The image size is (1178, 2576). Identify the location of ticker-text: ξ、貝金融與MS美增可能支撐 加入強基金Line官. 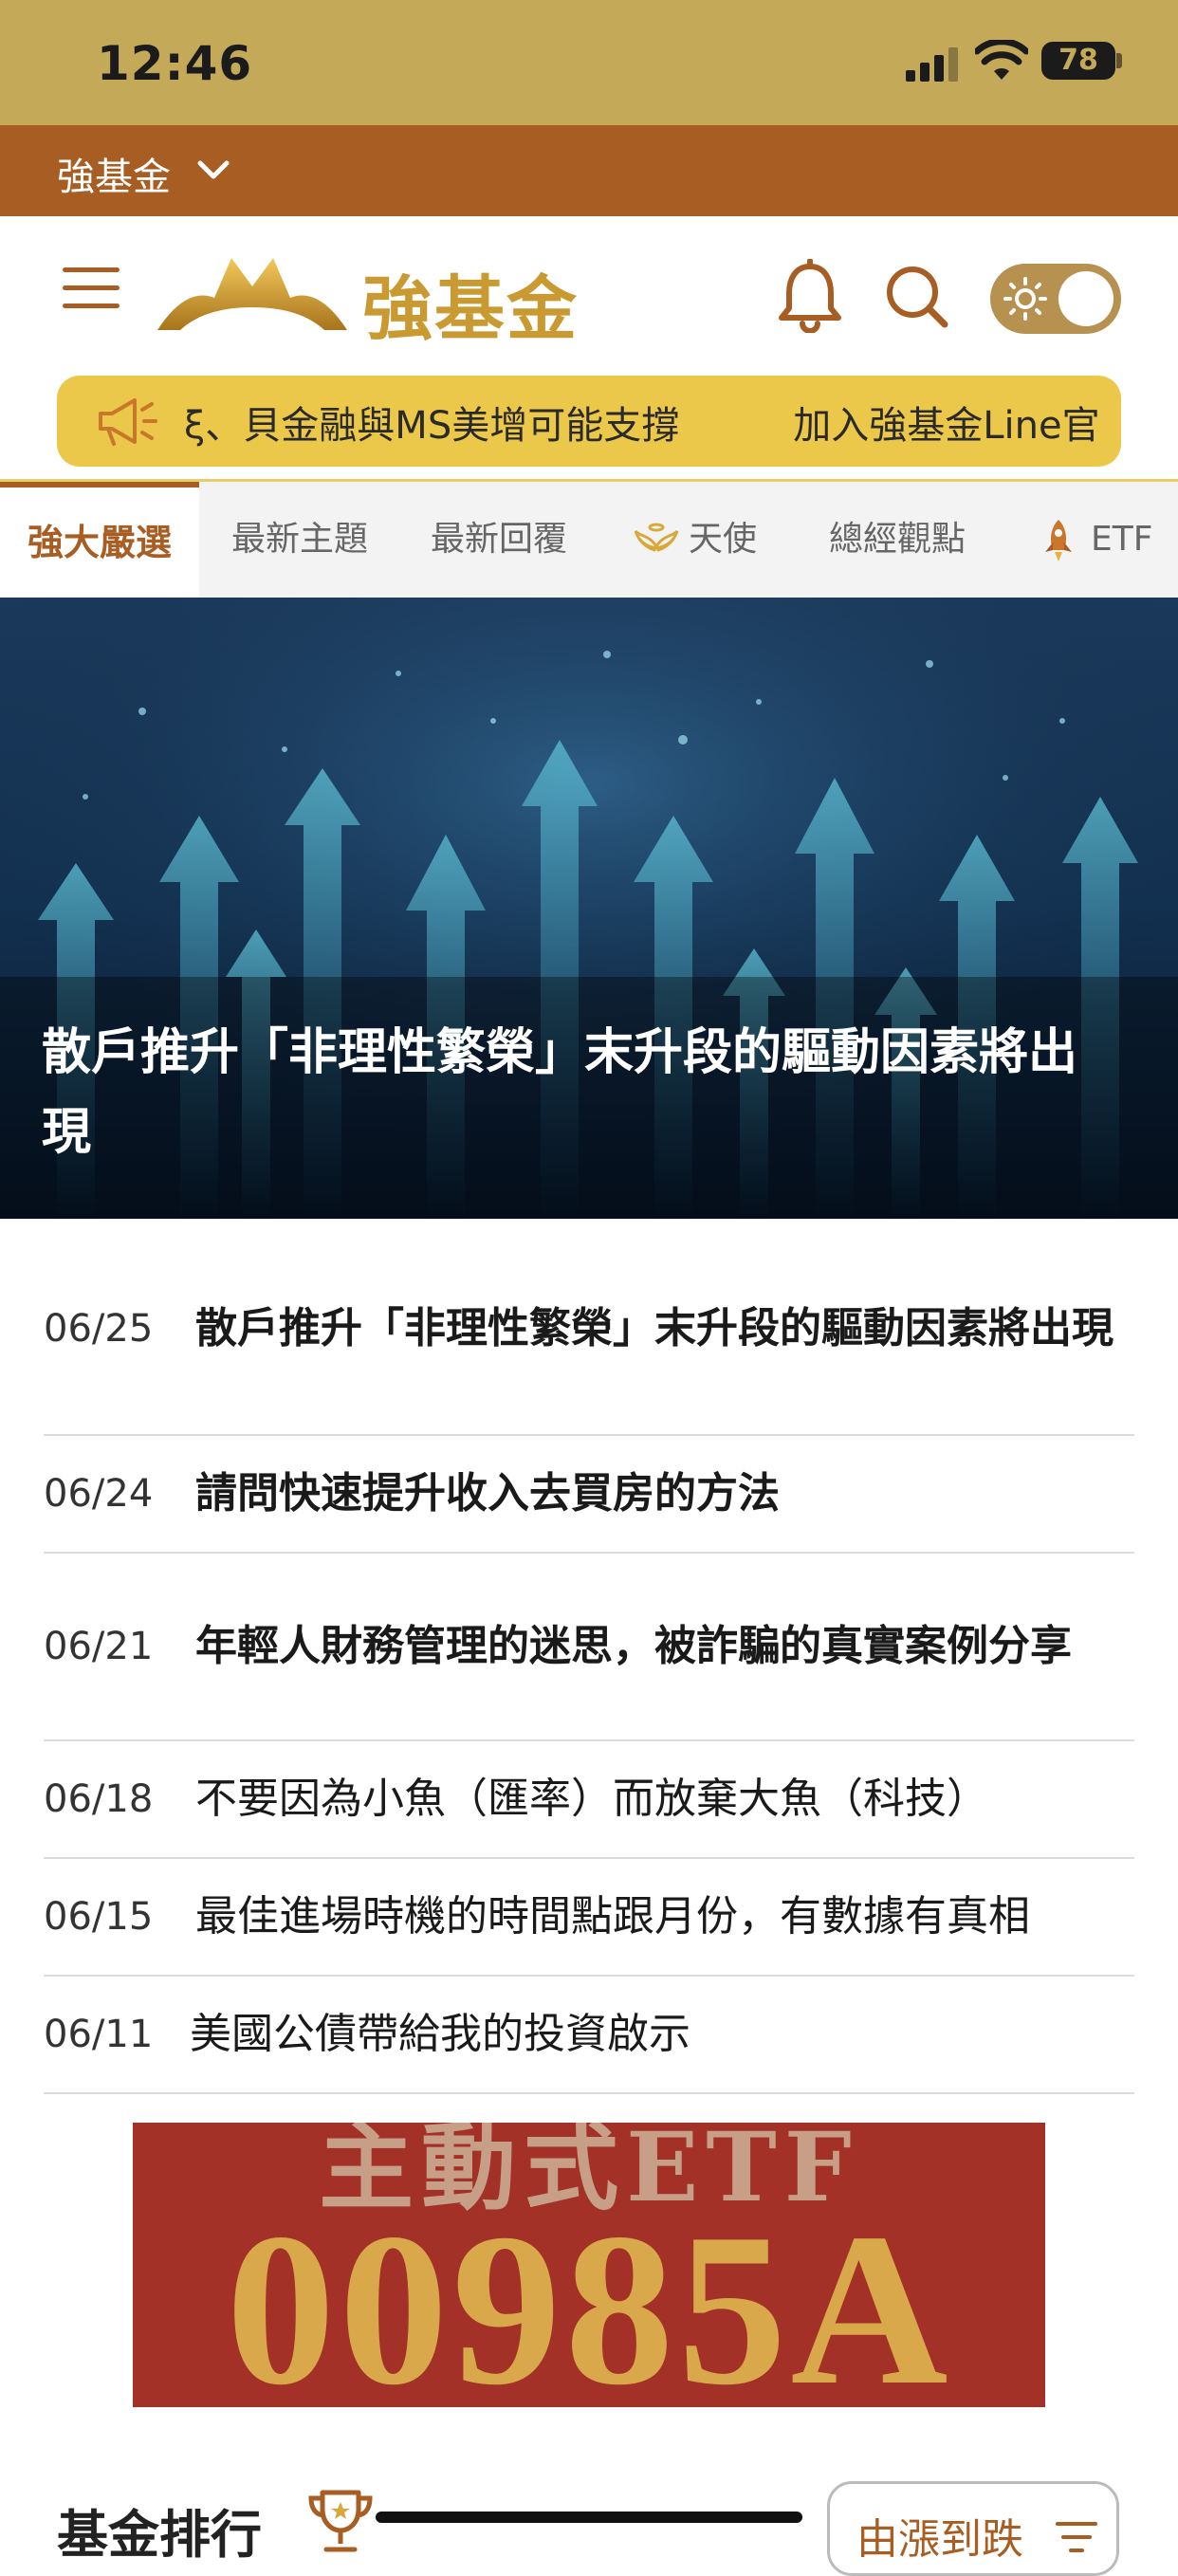
(642, 422).